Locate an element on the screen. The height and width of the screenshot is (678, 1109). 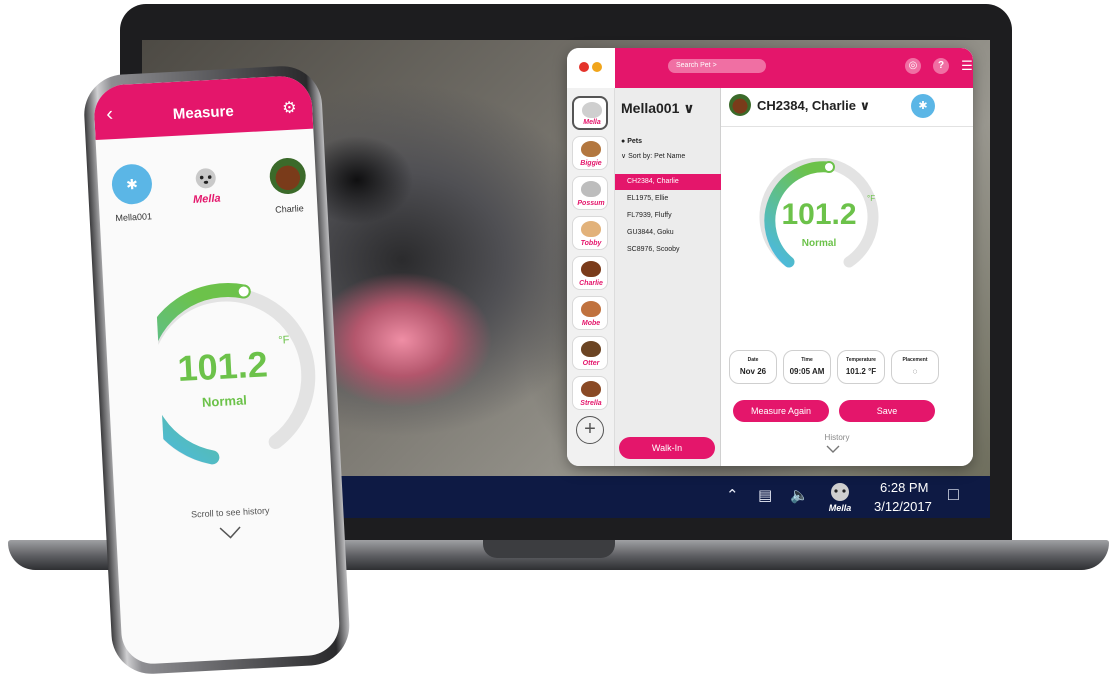
pet-label: Charlie is located at coordinates (289, 209).